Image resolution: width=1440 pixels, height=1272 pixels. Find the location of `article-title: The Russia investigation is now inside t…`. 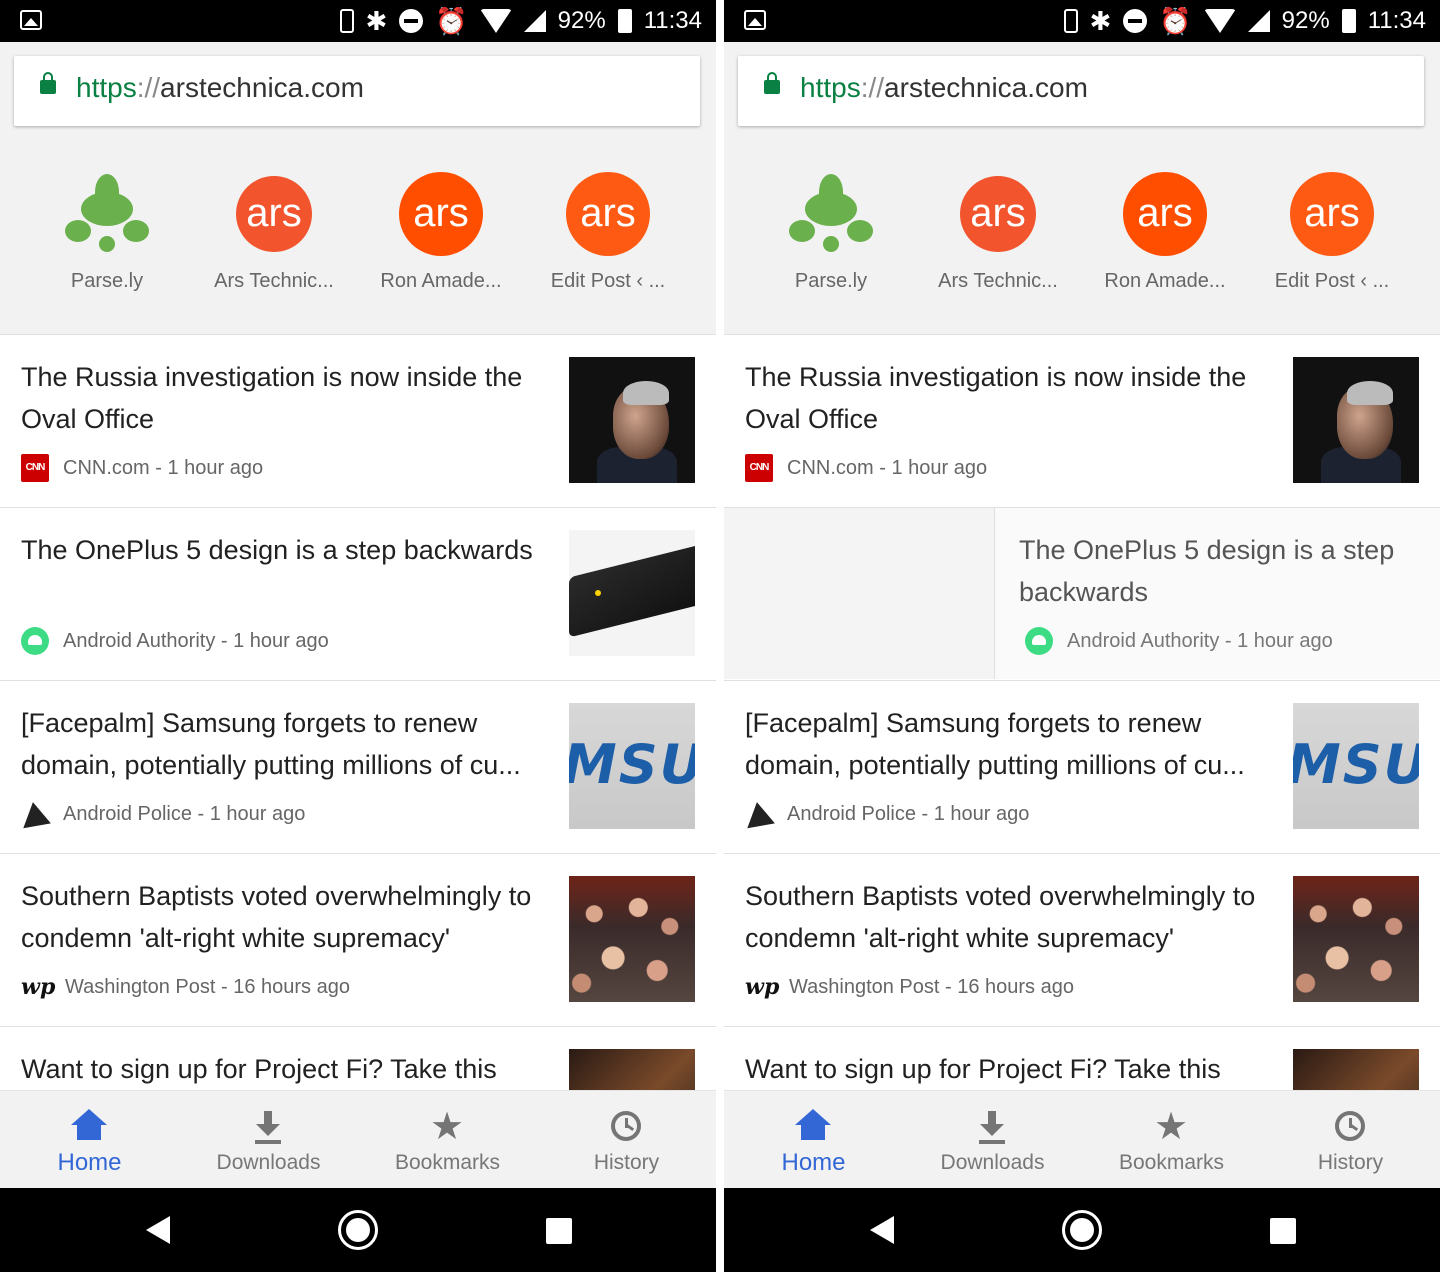

article-title: The Russia investigation is now inside t… is located at coordinates (272, 398).